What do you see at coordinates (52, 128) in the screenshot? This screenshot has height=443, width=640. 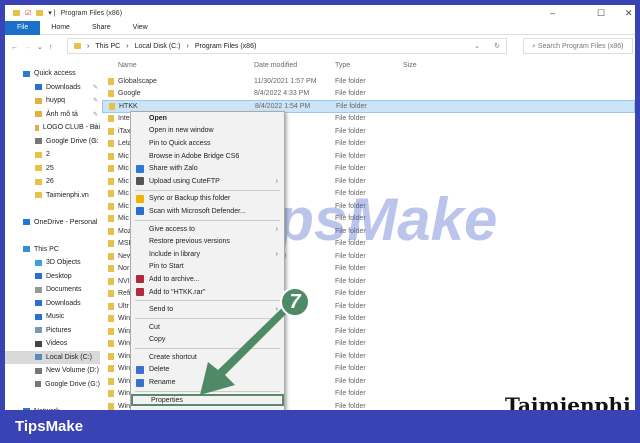 I see `sidebar-item: LOGO CLUB - Bài ✎` at bounding box center [52, 128].